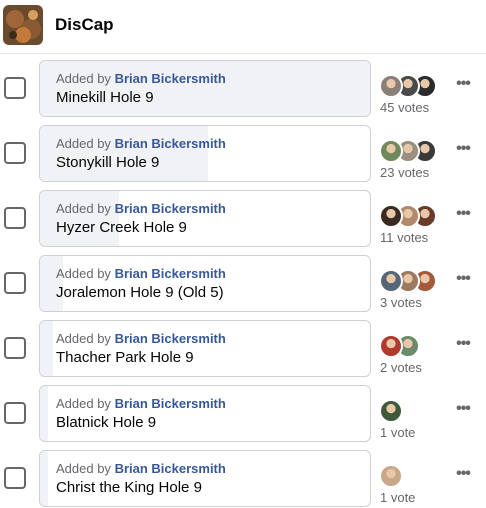  Describe the element at coordinates (401, 302) in the screenshot. I see `vote-count: 3 votes` at that location.